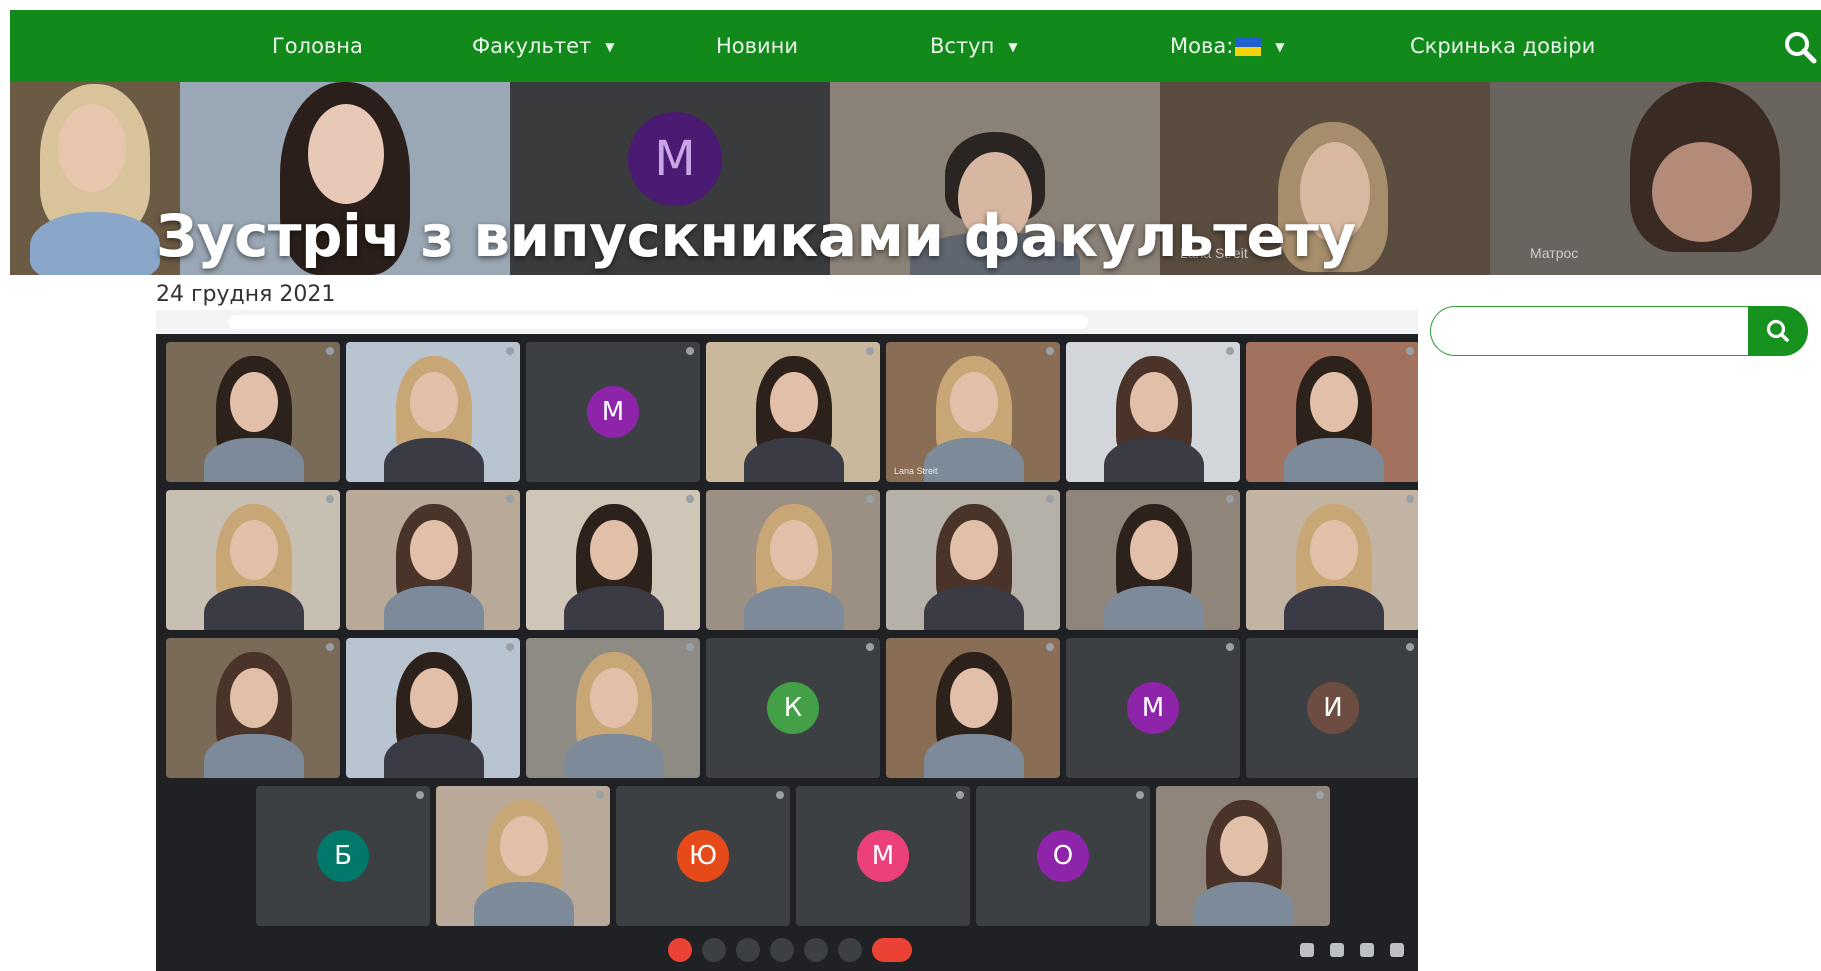 Image resolution: width=1821 pixels, height=971 pixels. Describe the element at coordinates (532, 46) in the screenshot. I see `nav-faculty-label: Факультет` at that location.